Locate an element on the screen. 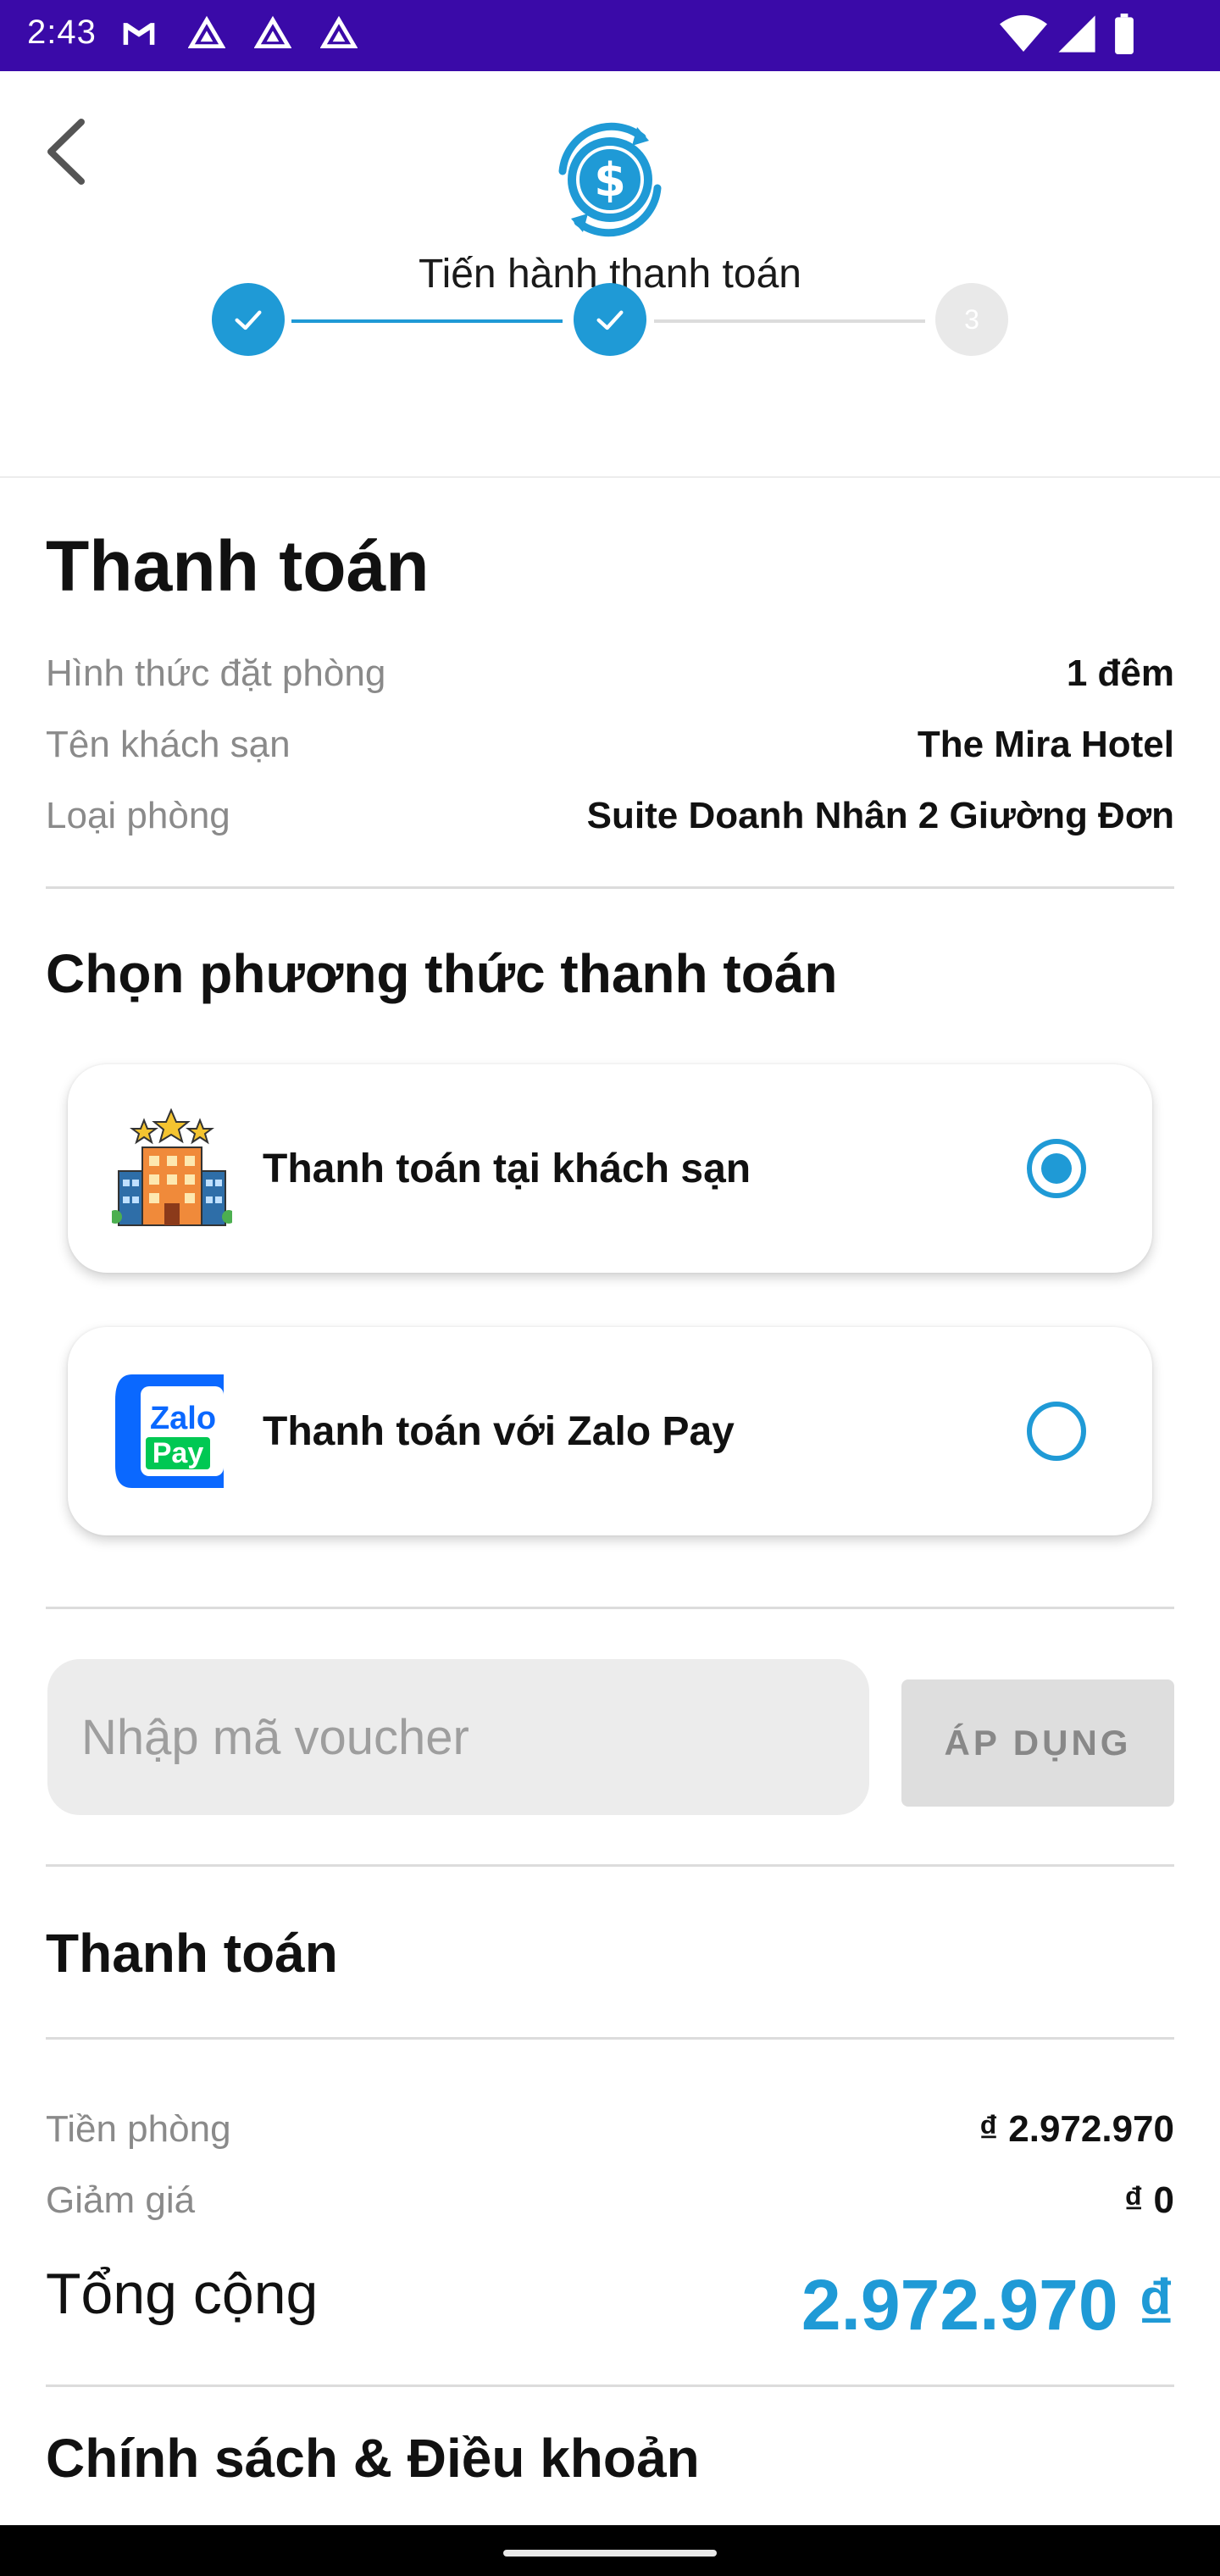 Image resolution: width=1220 pixels, height=2576 pixels. home-gesture-handle is located at coordinates (610, 2553).